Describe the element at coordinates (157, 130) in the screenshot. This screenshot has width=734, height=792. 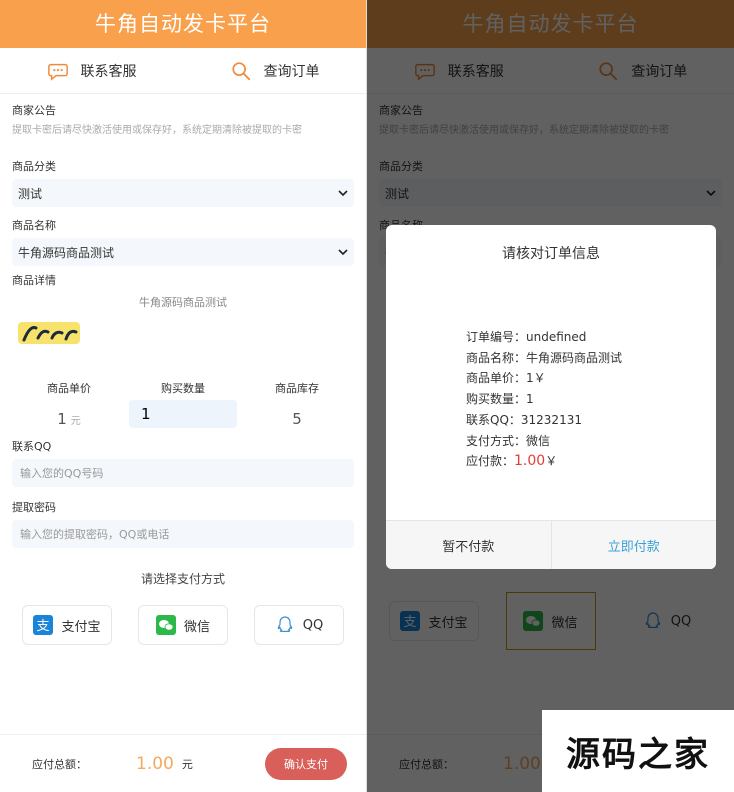
I see `notice-text: 提取卡密后请尽快激活使用或保存好，系统定期清除被提取的卡密` at that location.